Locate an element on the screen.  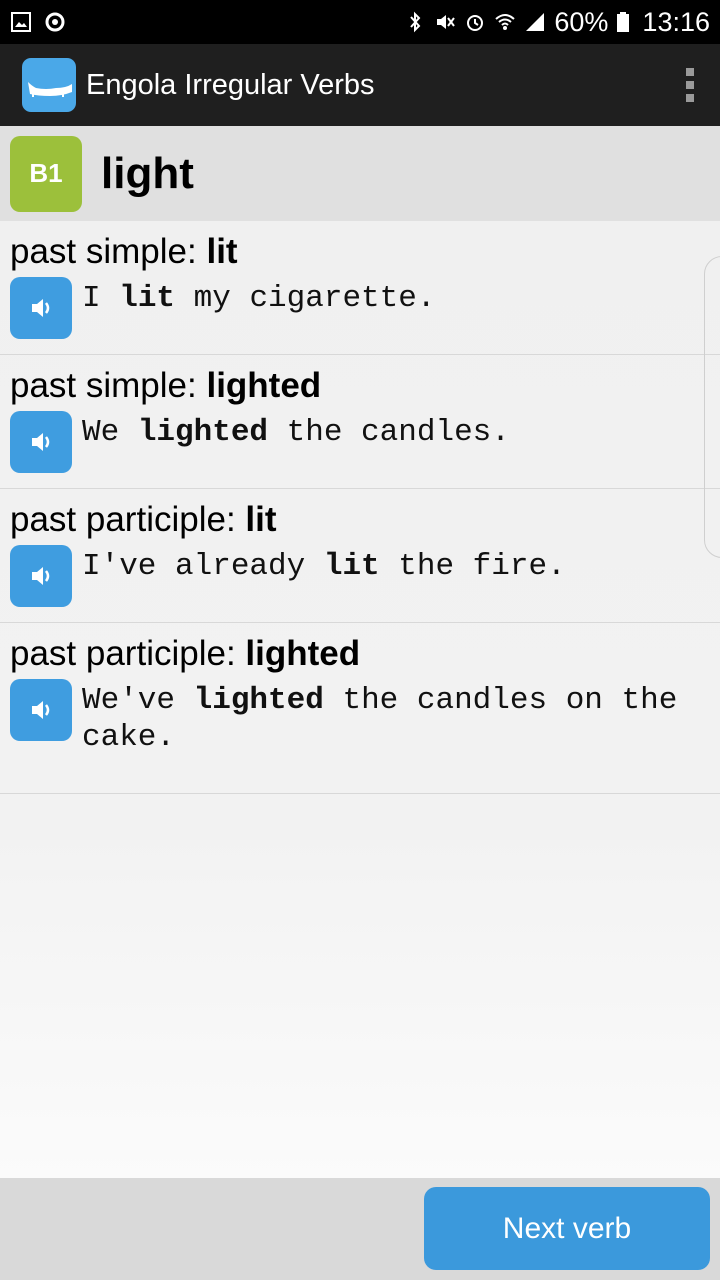
form-label: past simple: lighted is located at coordinates (166, 385).